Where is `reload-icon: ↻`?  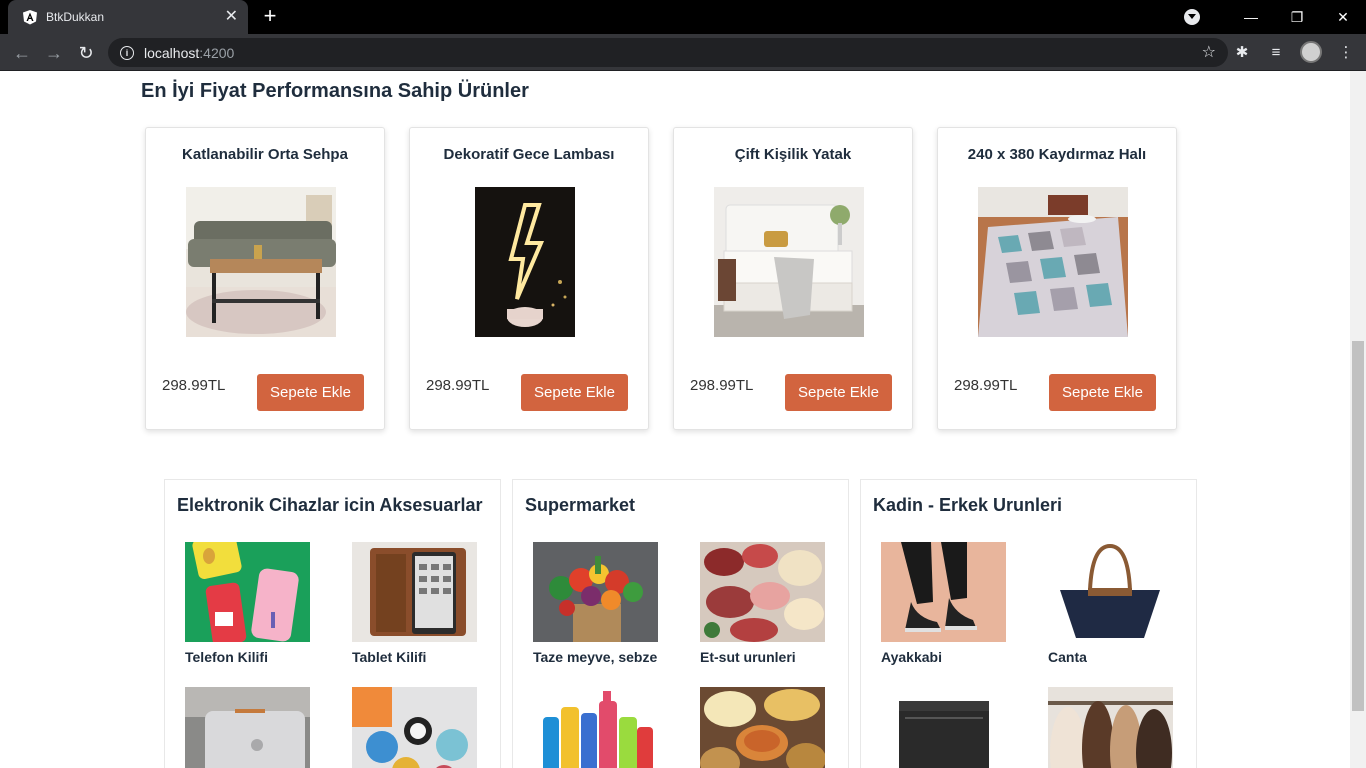
reload-icon: ↻ is located at coordinates (86, 53).